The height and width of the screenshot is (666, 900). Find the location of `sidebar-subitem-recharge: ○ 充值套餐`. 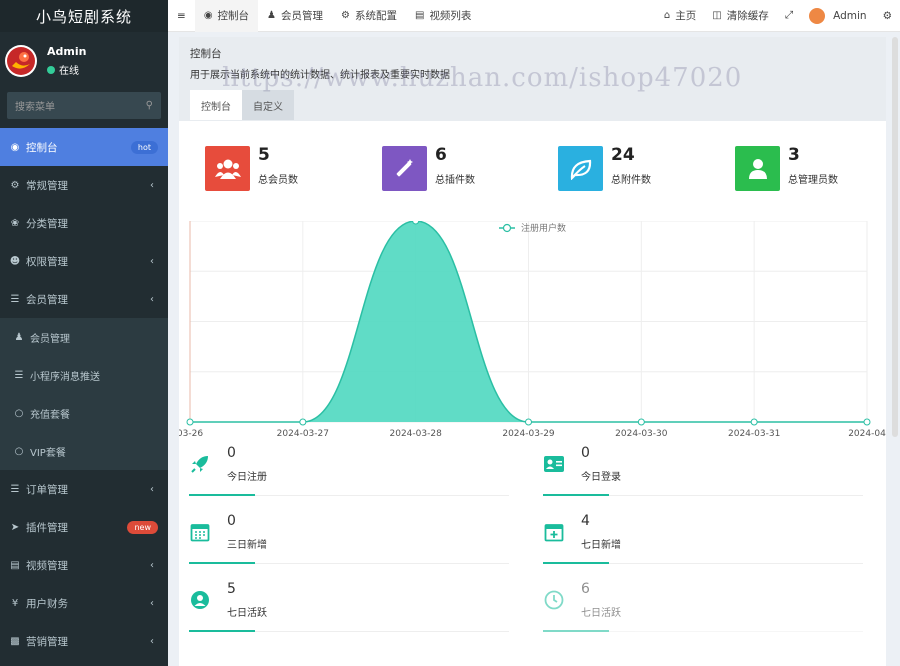

sidebar-subitem-recharge: ○ 充值套餐 is located at coordinates (84, 413).